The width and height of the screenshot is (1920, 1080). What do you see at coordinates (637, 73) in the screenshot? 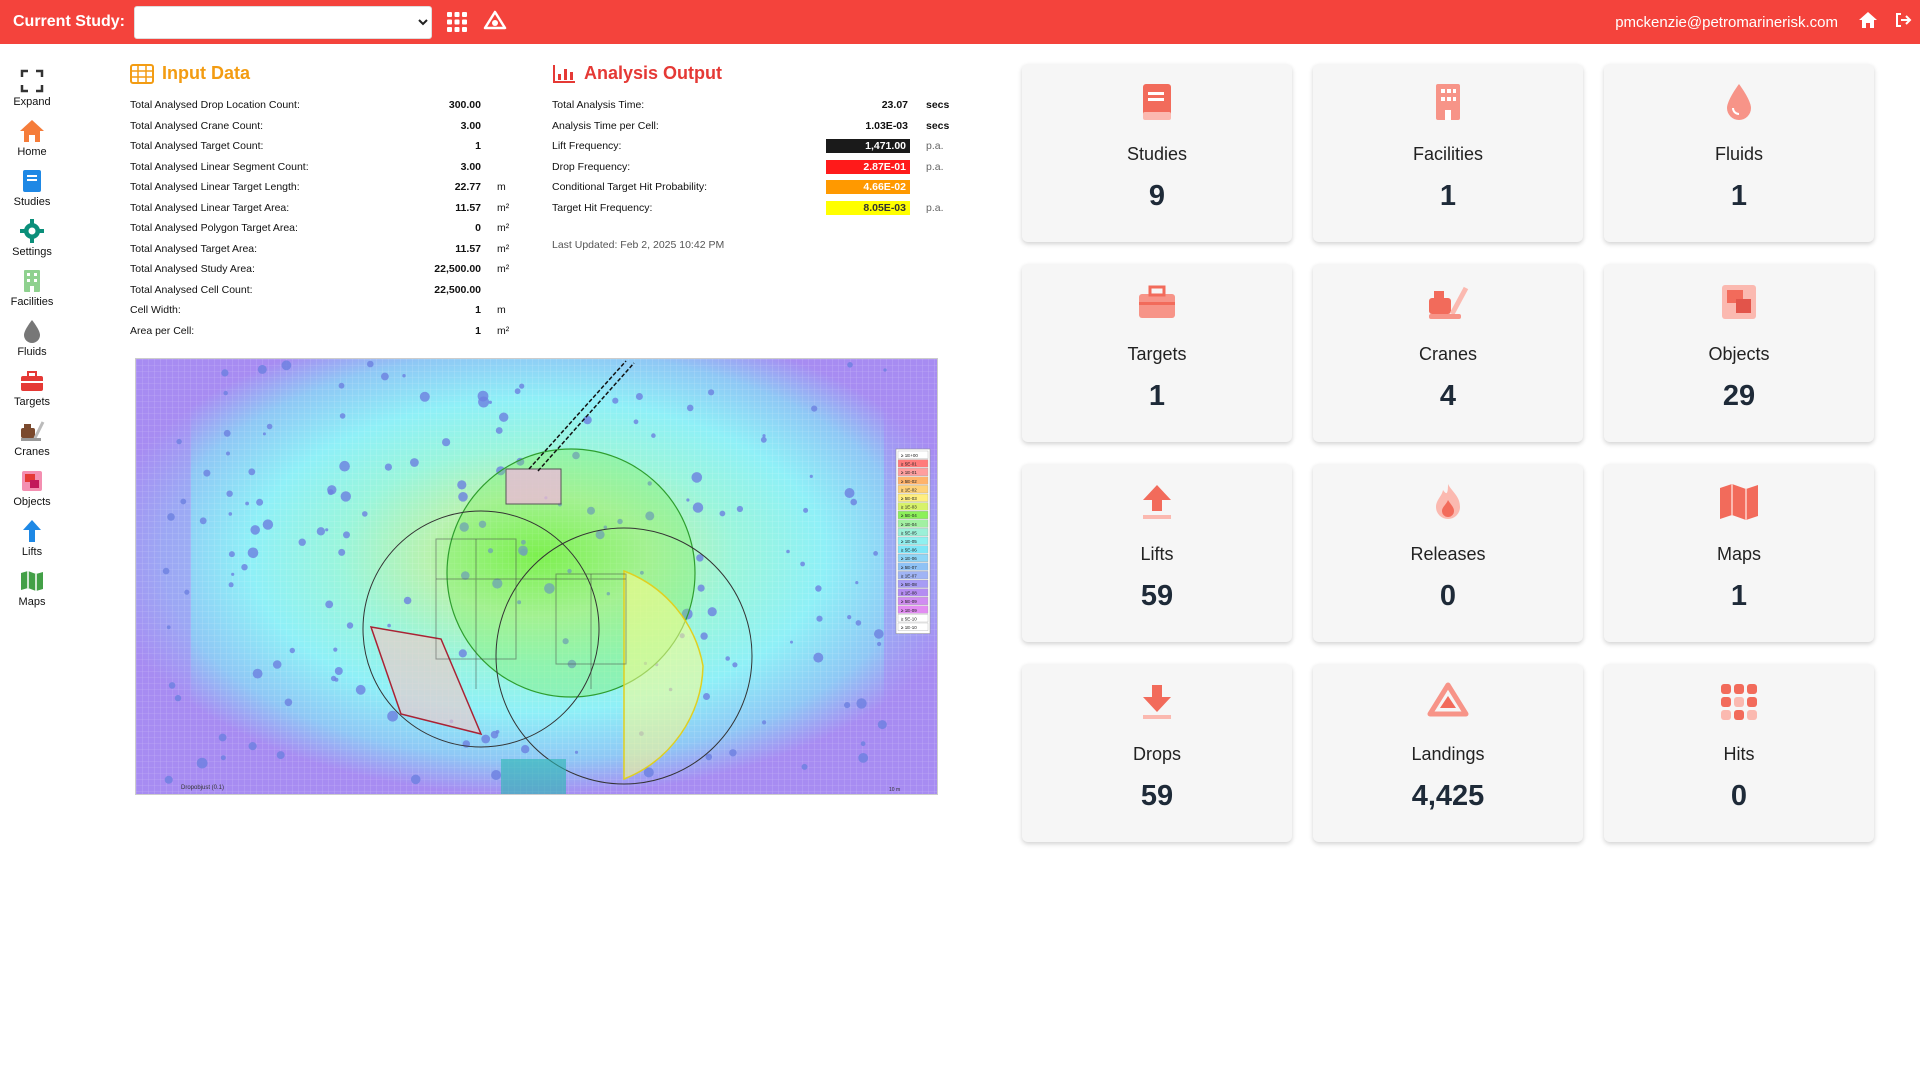
I see `analysis-output-title: Analysis Output` at bounding box center [637, 73].